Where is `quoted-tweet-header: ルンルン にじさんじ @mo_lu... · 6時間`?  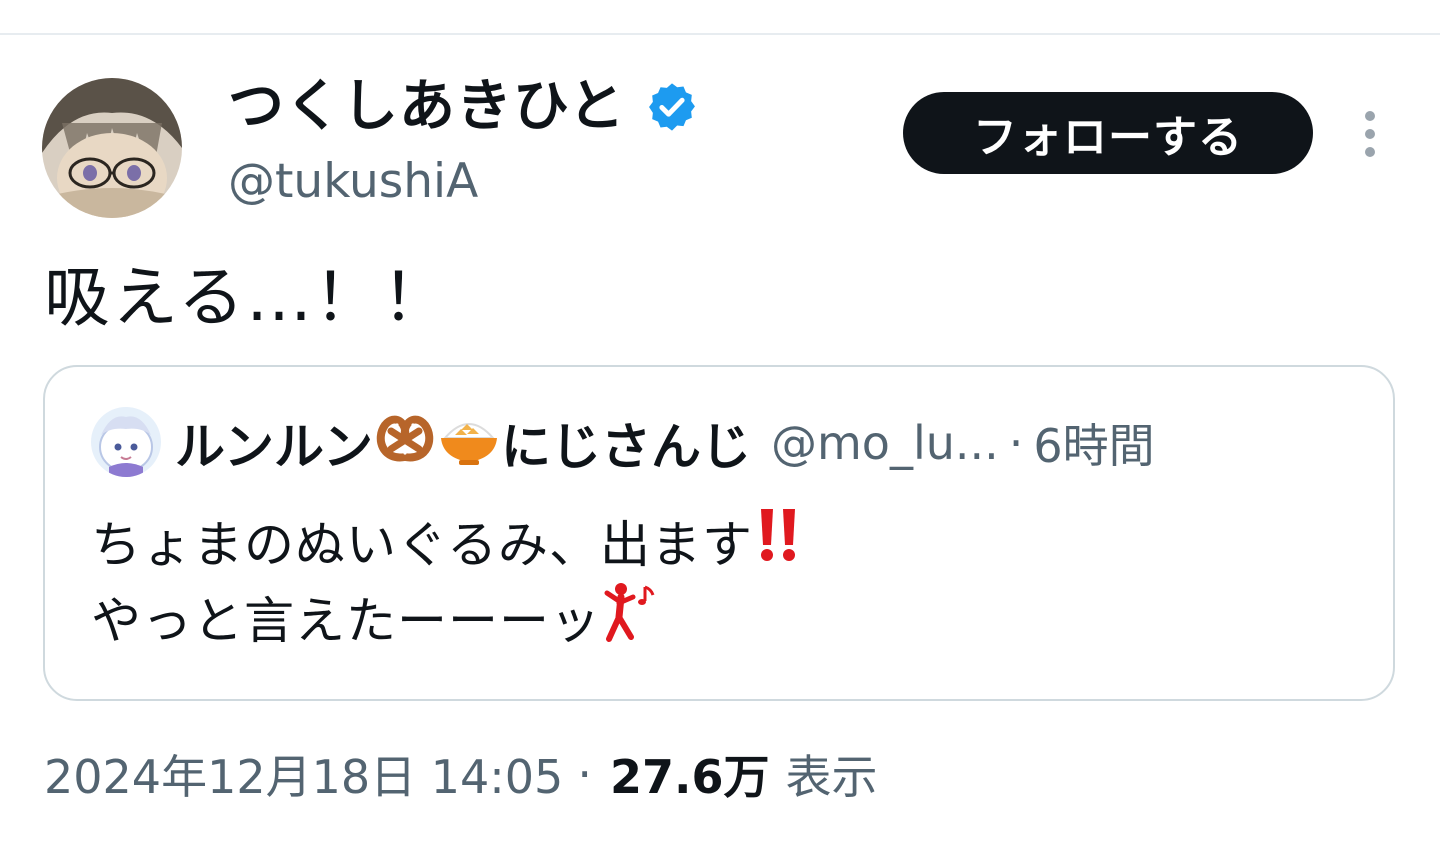 quoted-tweet-header: ルンルン にじさんじ @mo_lu... · 6時間 is located at coordinates (665, 443).